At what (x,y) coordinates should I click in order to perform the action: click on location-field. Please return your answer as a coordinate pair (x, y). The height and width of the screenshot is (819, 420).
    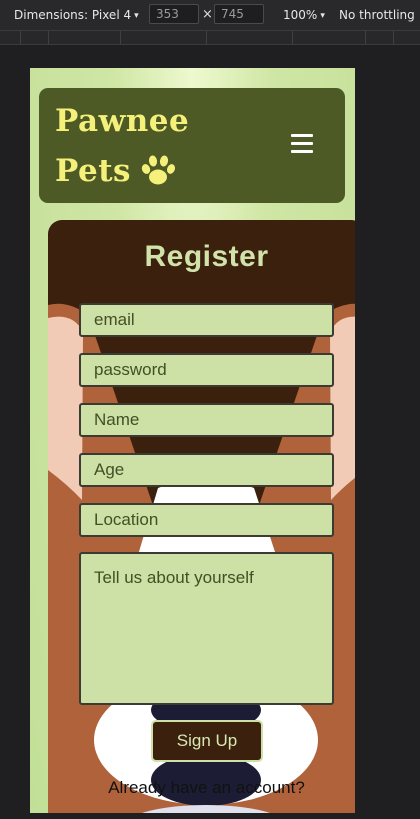
    Looking at the image, I should click on (206, 520).